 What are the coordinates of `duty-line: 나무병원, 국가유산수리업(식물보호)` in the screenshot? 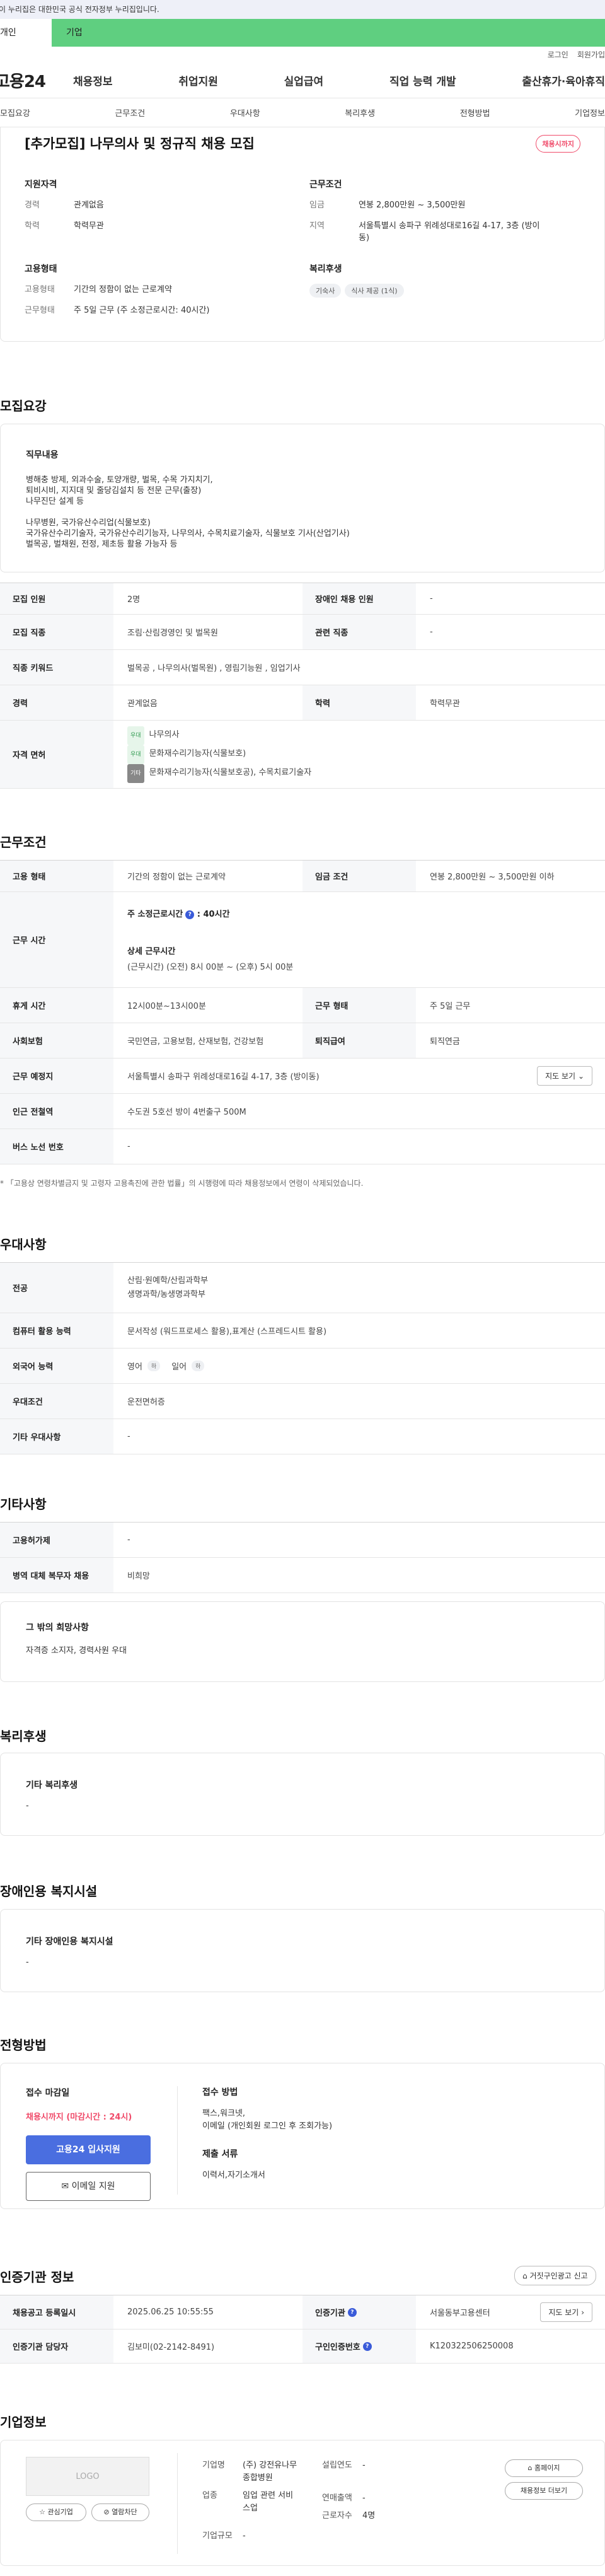 It's located at (88, 523).